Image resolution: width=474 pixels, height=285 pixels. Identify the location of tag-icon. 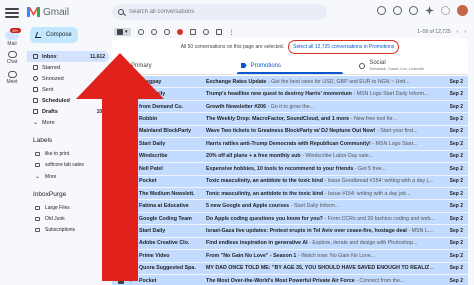
(243, 65).